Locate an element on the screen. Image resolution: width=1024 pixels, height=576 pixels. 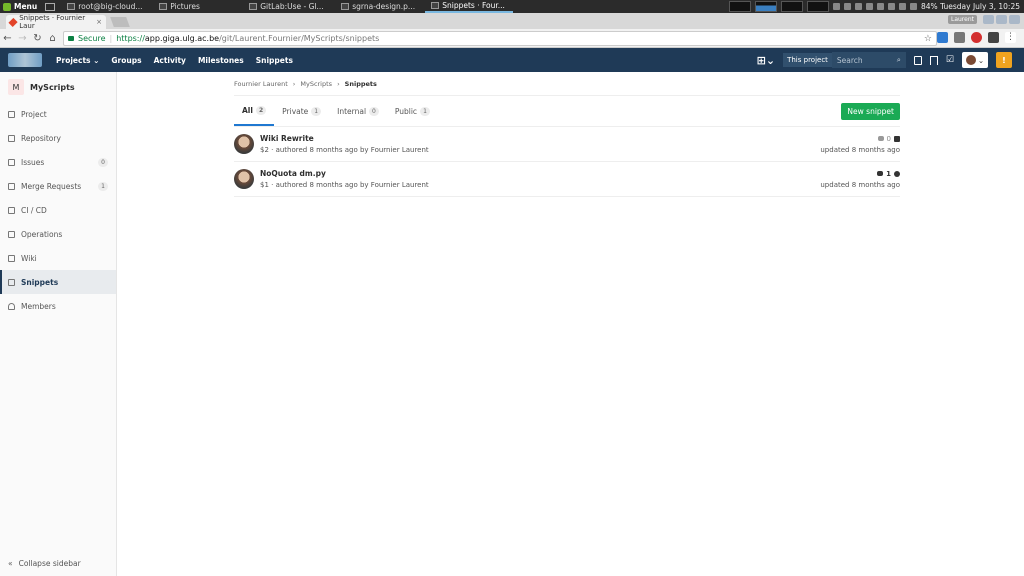
nav-groups: Groups is located at coordinates (126, 60).